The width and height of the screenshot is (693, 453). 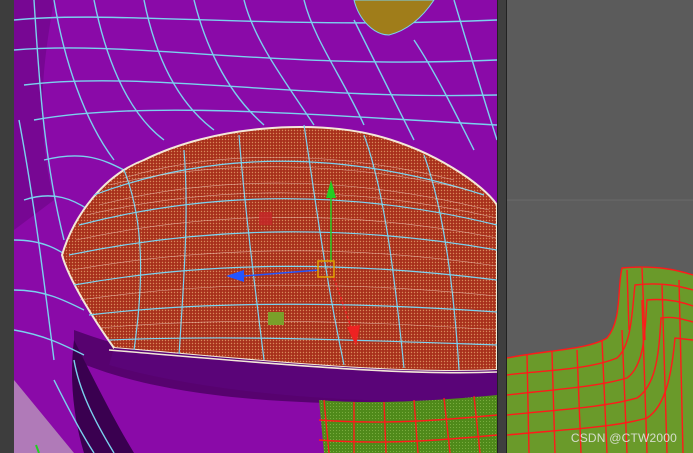 I want to click on viewport-divider, so click(x=502, y=226).